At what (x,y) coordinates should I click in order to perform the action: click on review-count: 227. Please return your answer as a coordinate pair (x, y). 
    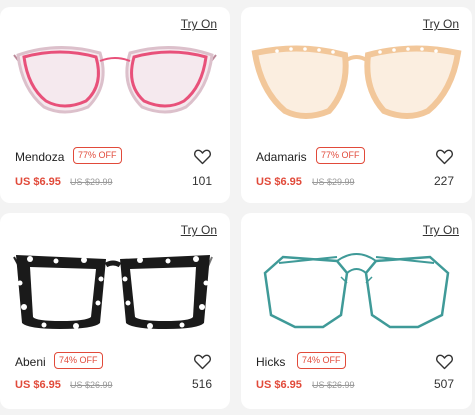
    Looking at the image, I should click on (443, 181).